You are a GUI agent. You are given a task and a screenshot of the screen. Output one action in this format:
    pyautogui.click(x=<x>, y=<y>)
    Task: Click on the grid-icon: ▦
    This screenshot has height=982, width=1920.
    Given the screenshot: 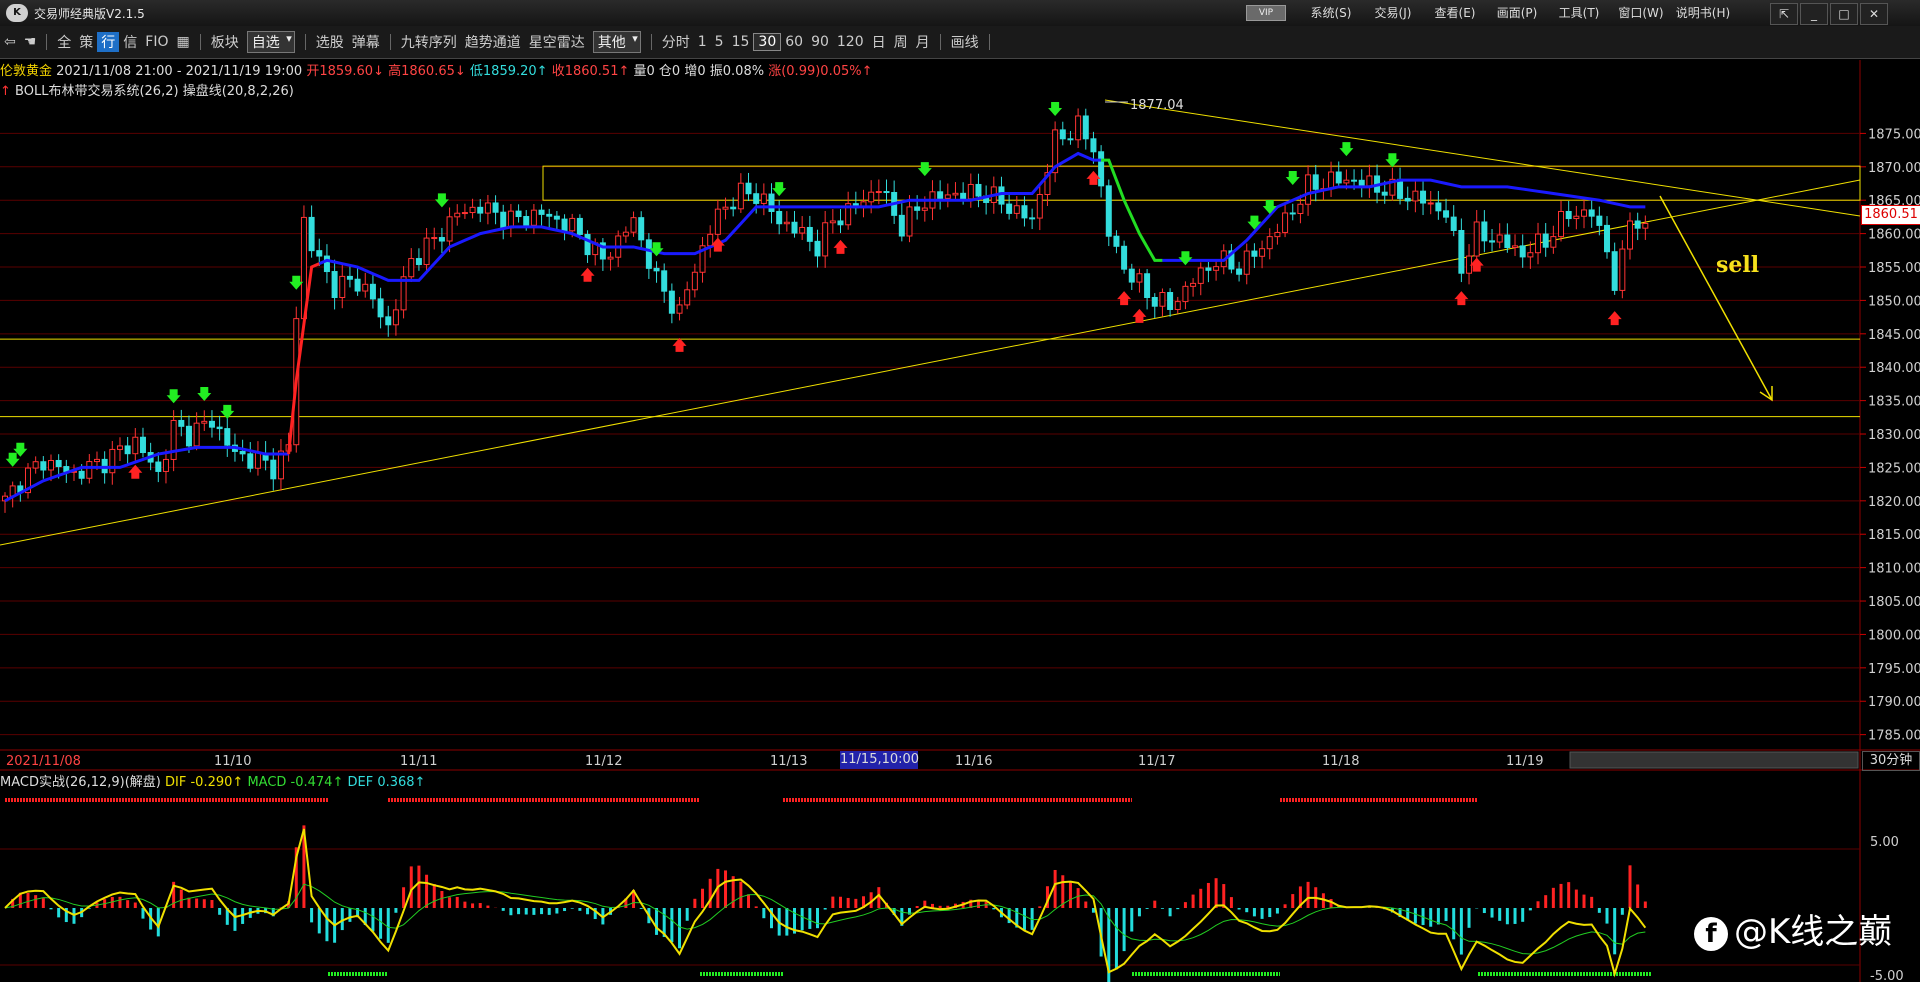 What is the action you would take?
    pyautogui.click(x=183, y=42)
    